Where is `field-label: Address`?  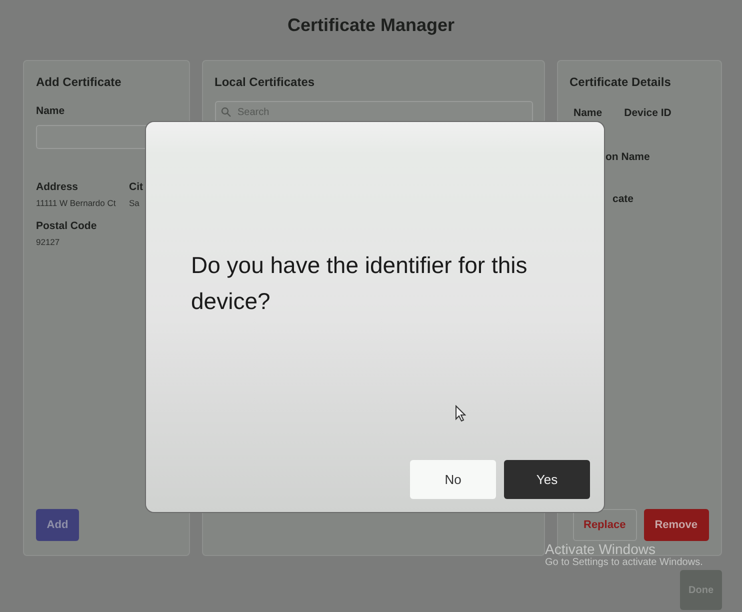
field-label: Address is located at coordinates (57, 187).